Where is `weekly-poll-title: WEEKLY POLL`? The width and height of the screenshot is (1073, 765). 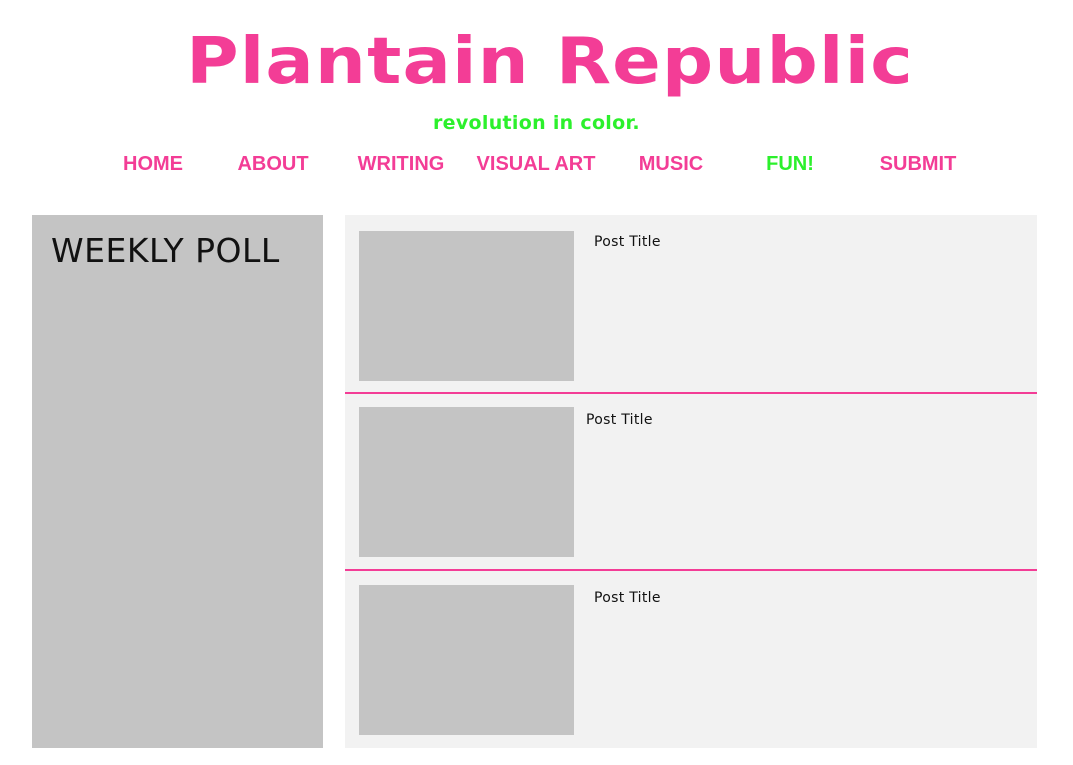 weekly-poll-title: WEEKLY POLL is located at coordinates (165, 250).